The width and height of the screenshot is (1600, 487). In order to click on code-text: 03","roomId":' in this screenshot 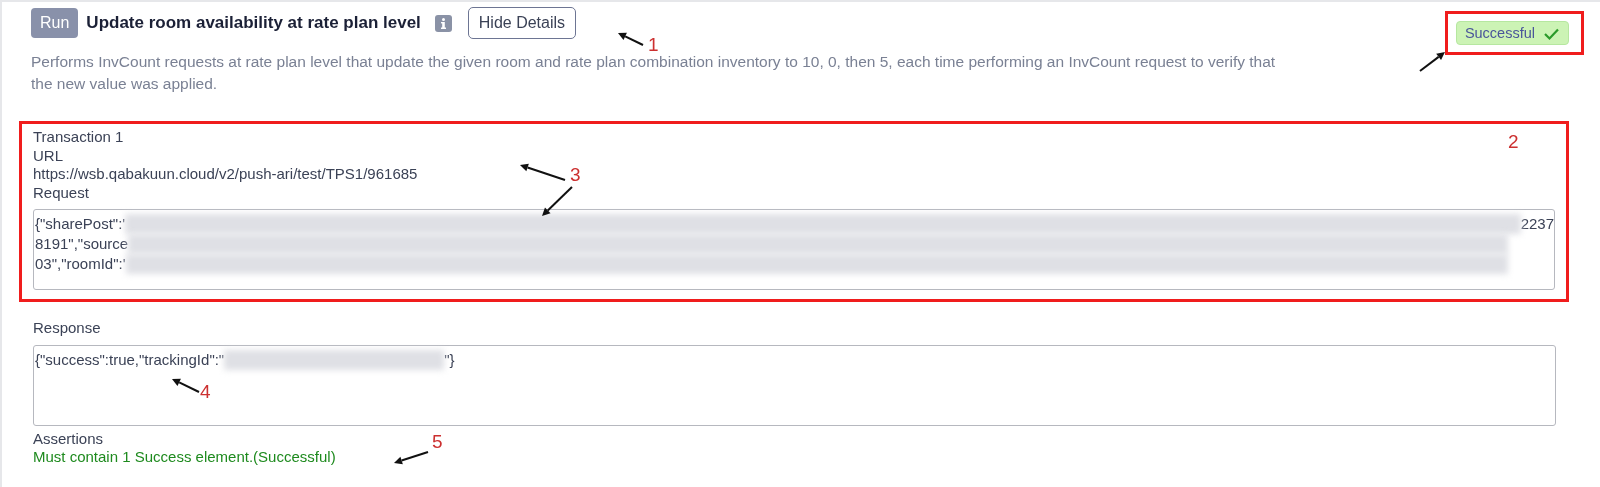, I will do `click(80, 264)`.